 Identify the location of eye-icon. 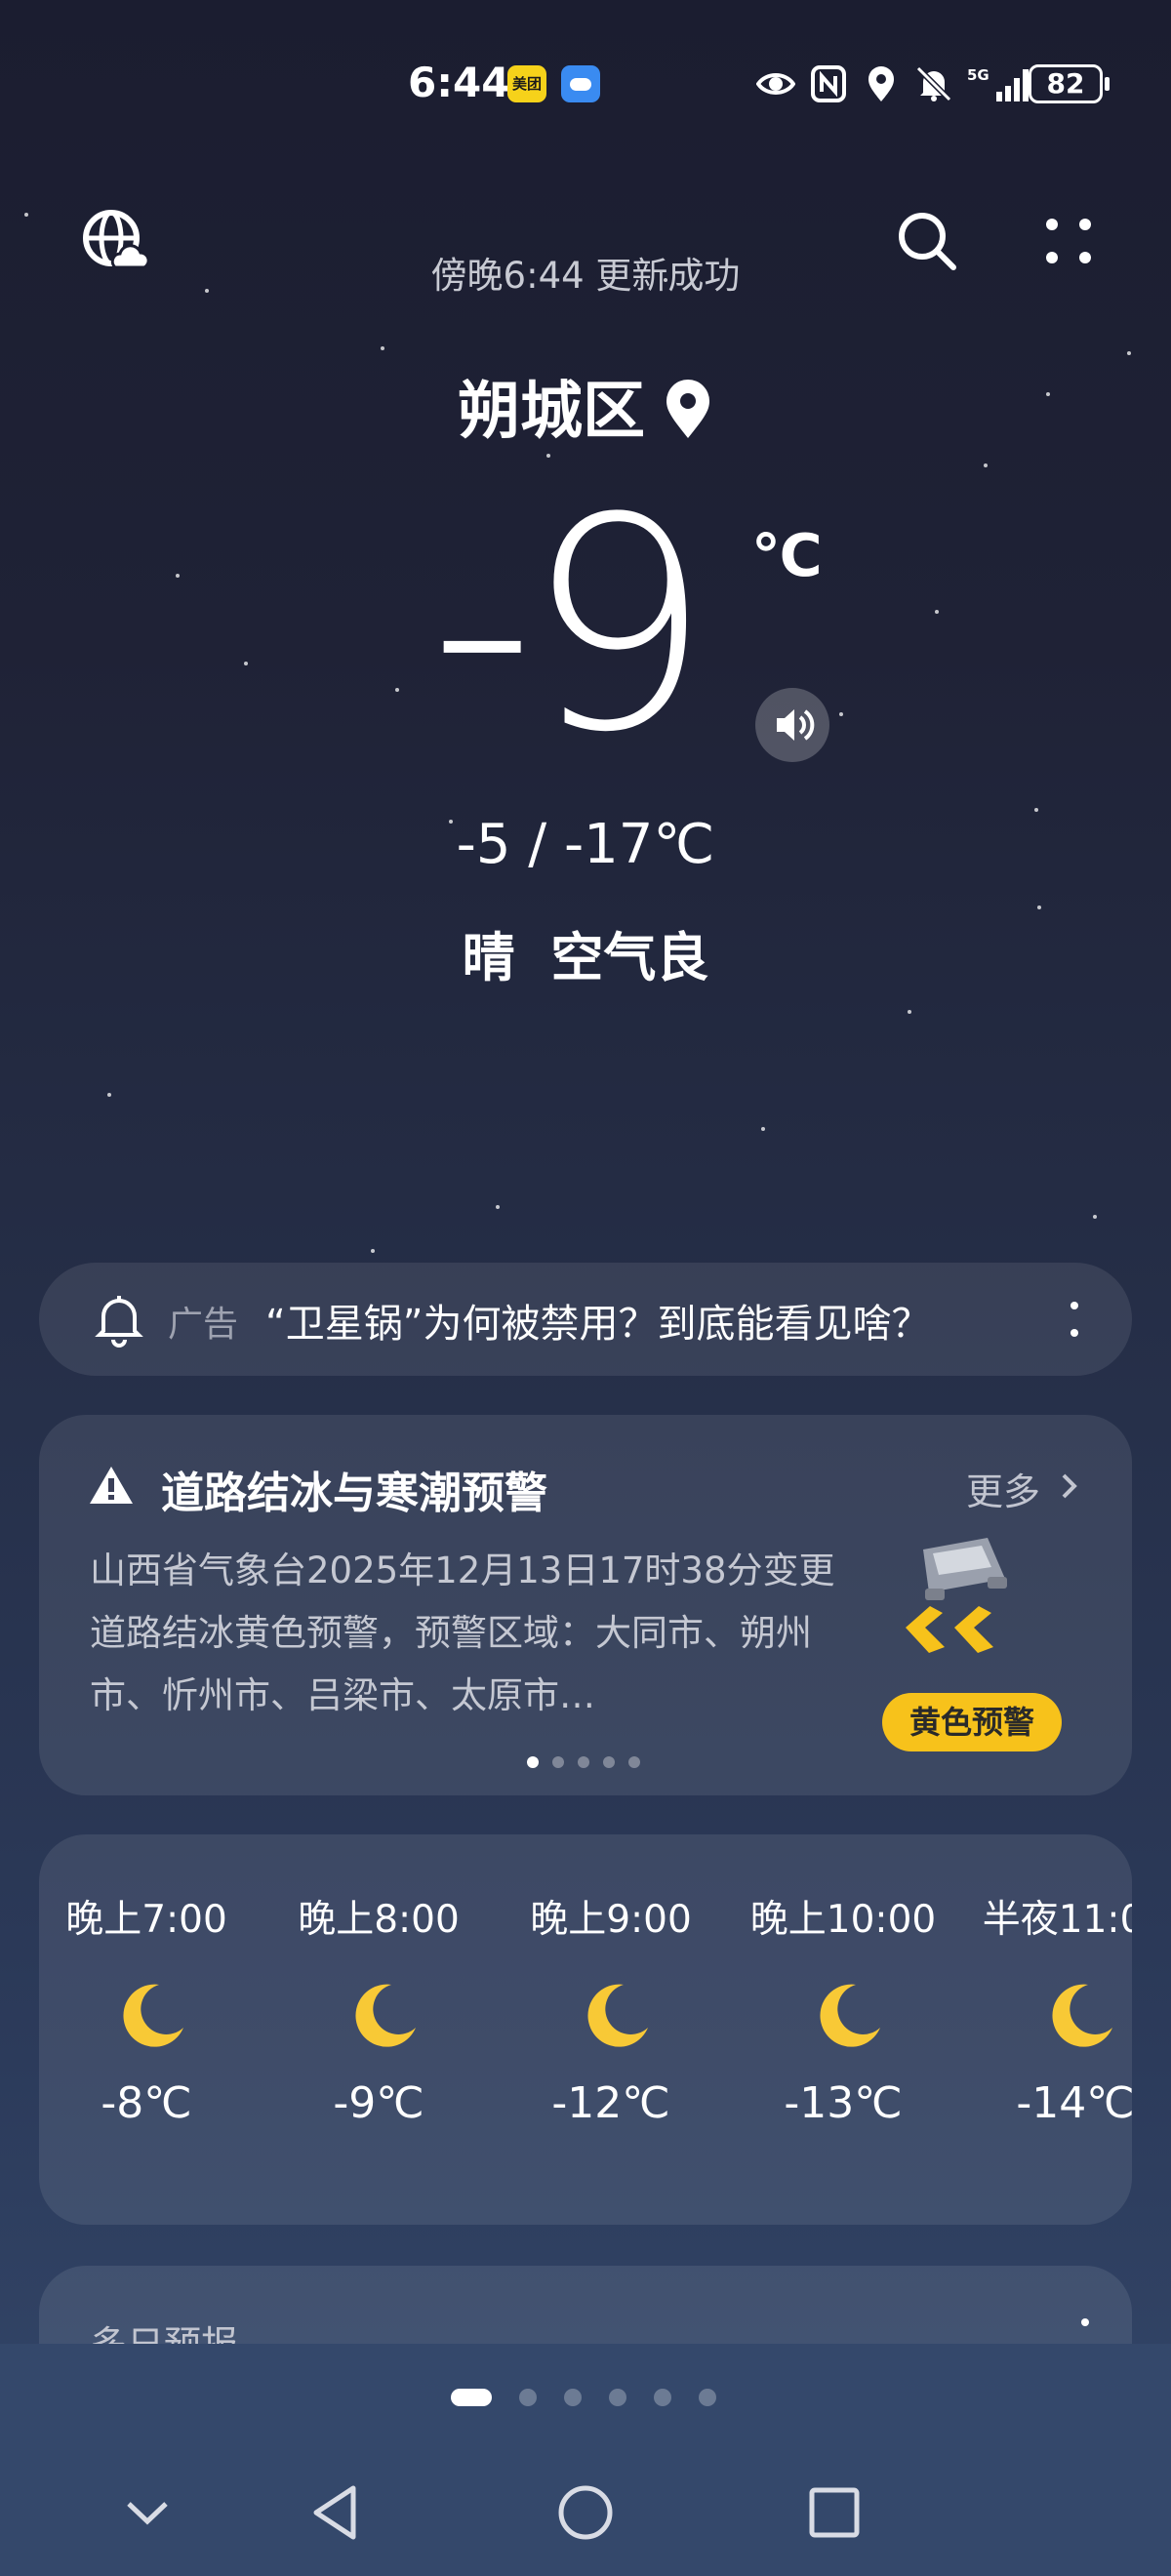
(775, 84).